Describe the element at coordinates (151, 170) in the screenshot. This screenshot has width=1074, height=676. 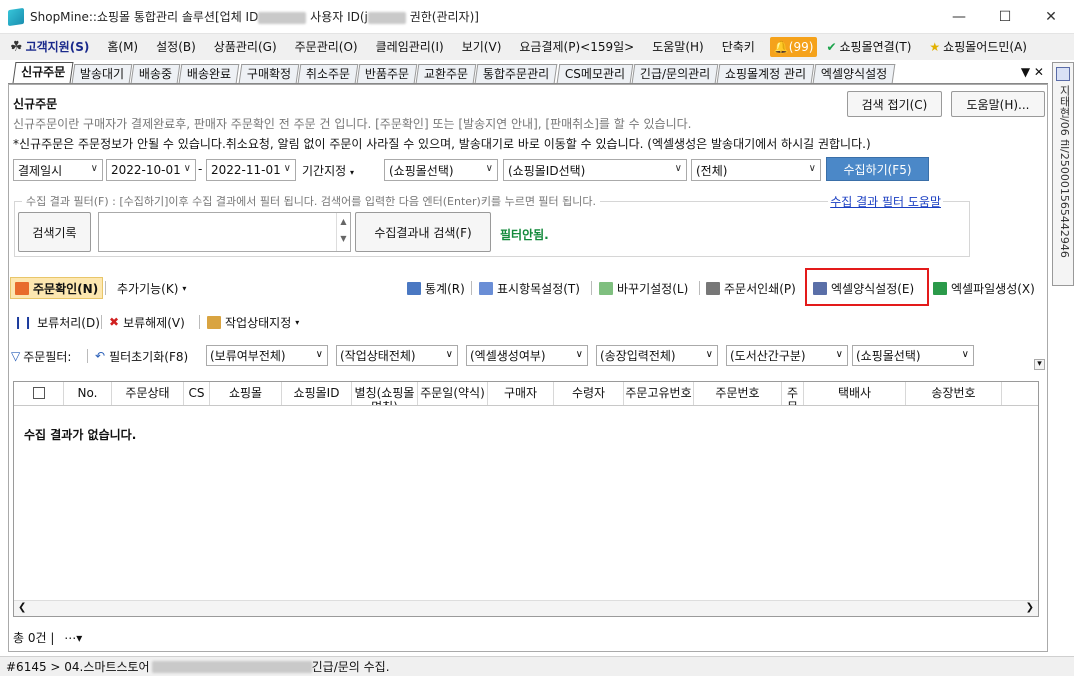
I see `date-from-picker: 2022-10-01 ∨` at that location.